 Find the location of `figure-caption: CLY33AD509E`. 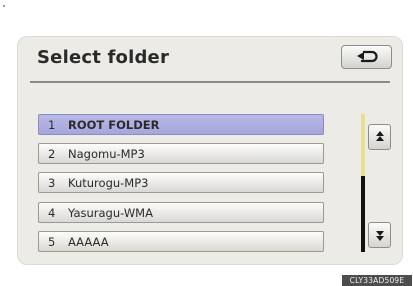

figure-caption: CLY33AD509E is located at coordinates (377, 280).